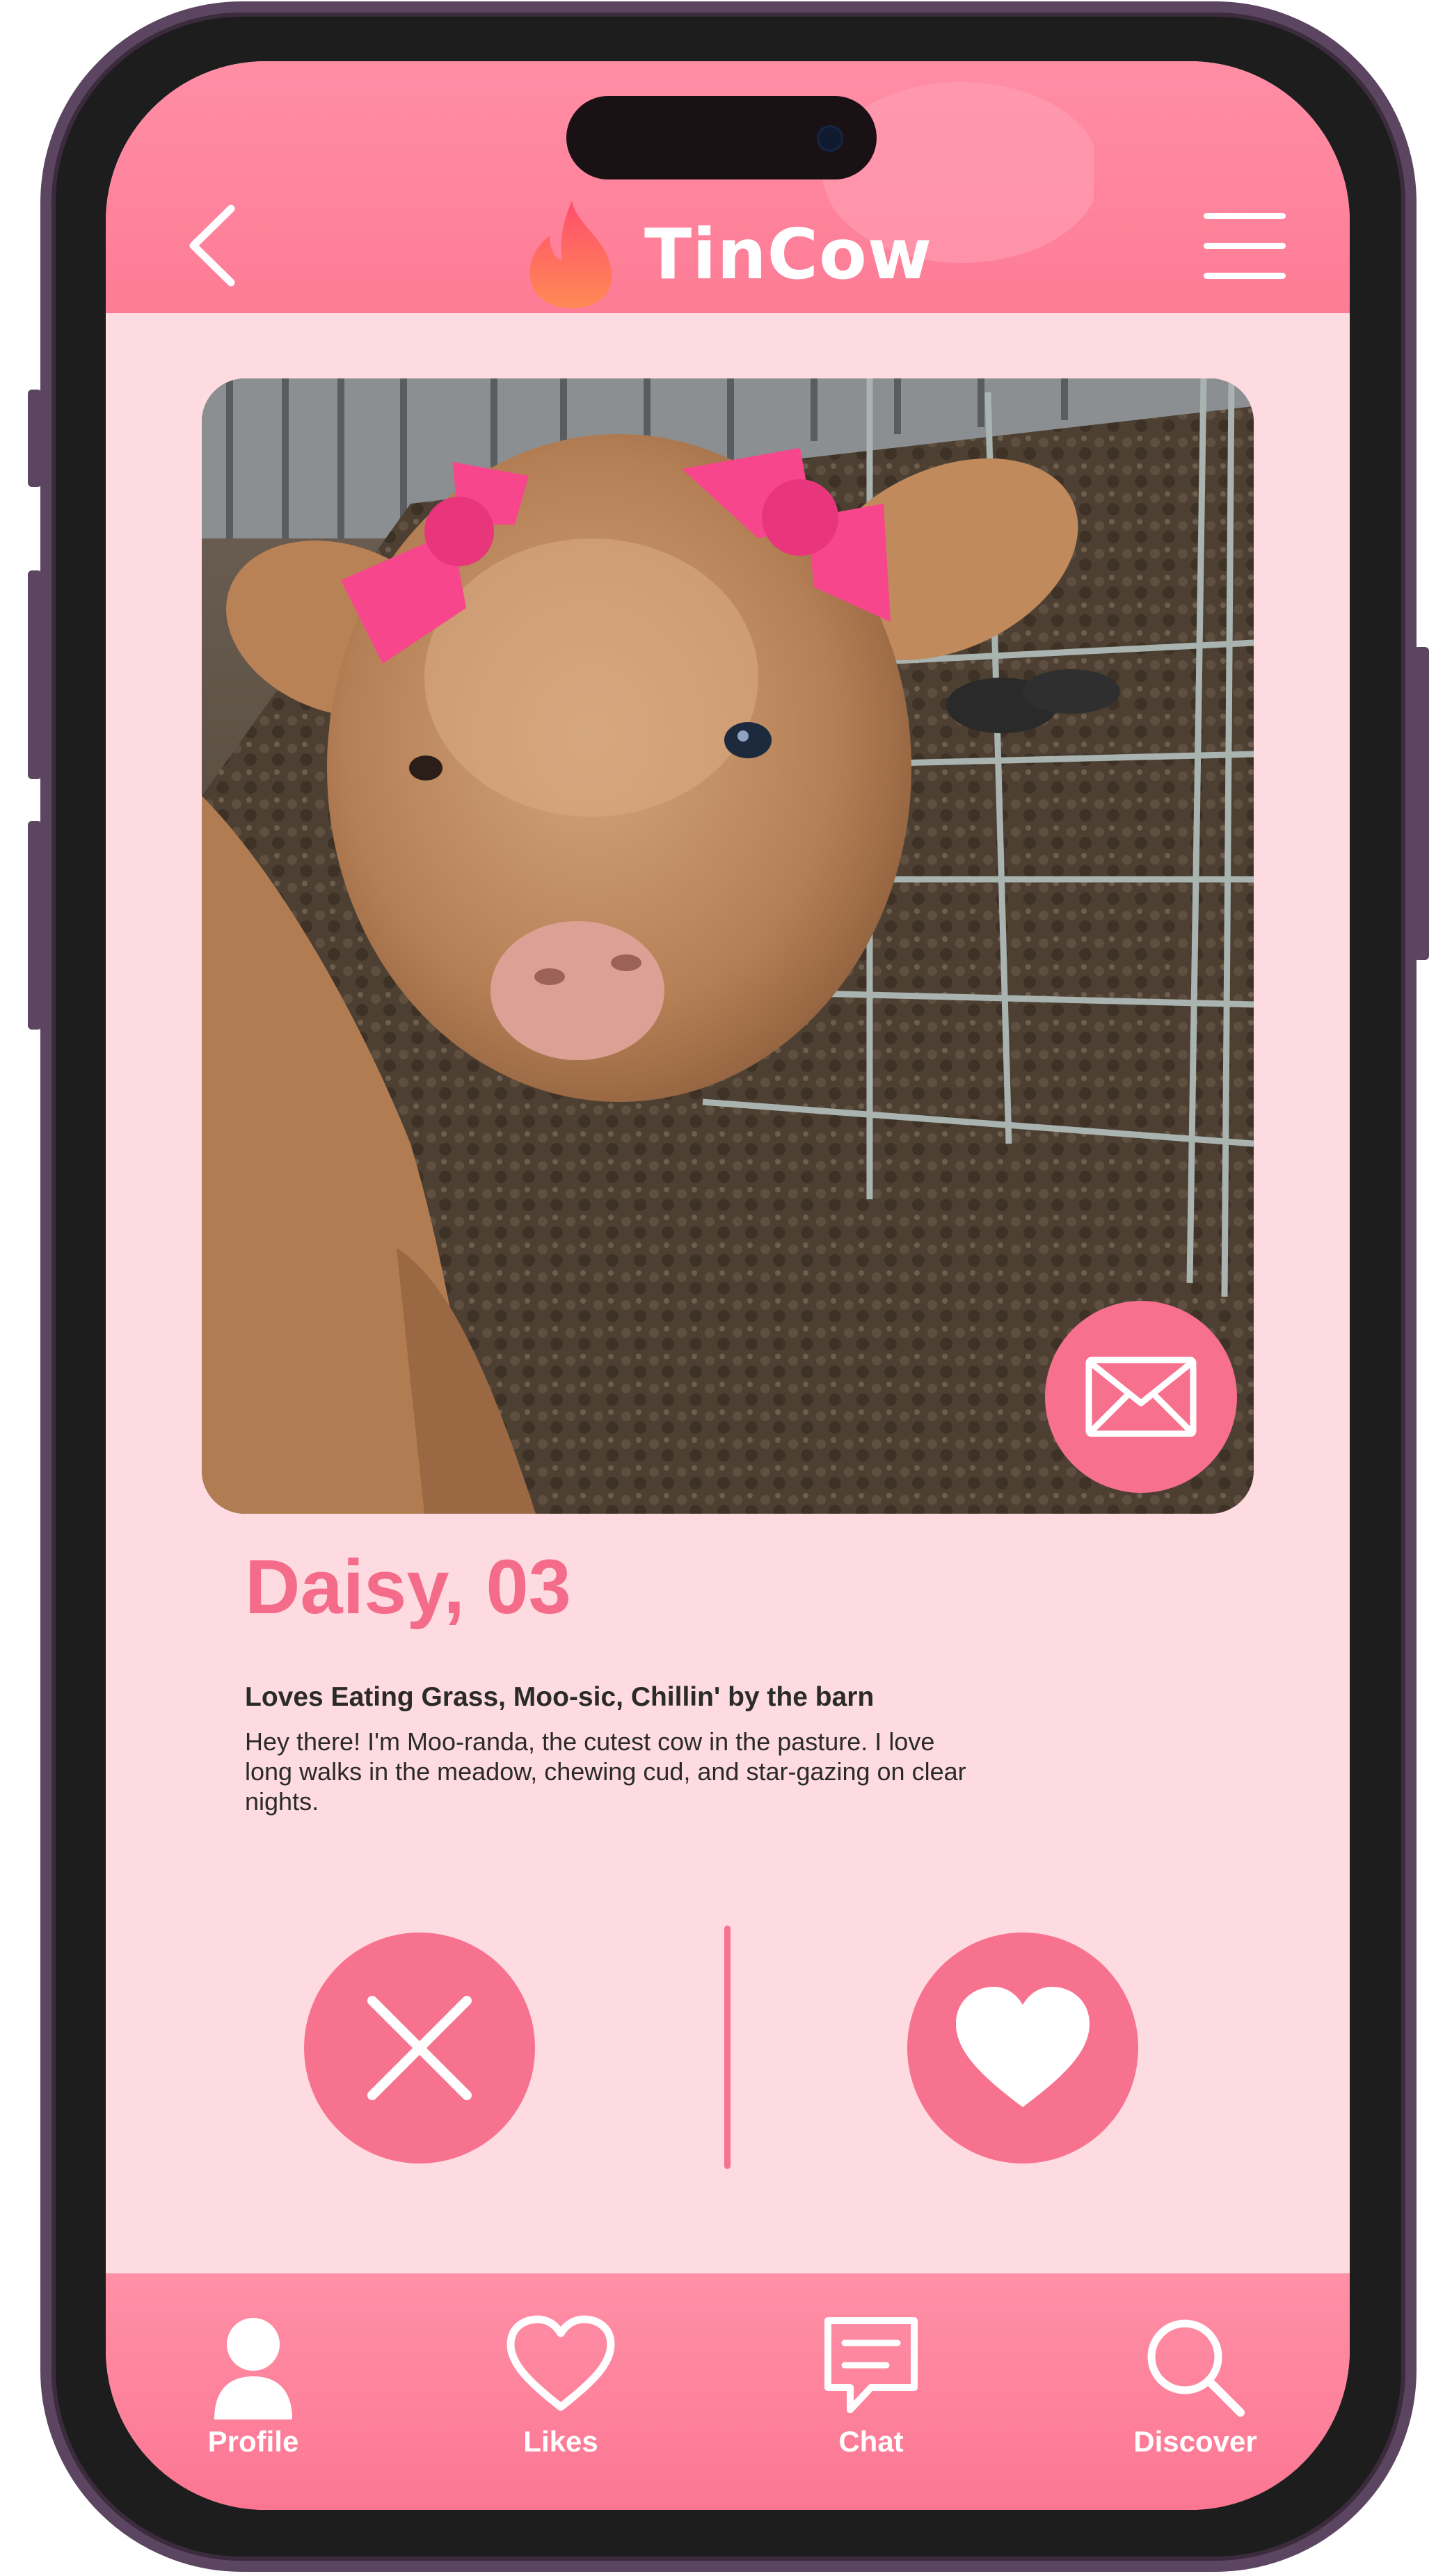 This screenshot has width=1452, height=2576. I want to click on heart-outline-icon, so click(560, 2363).